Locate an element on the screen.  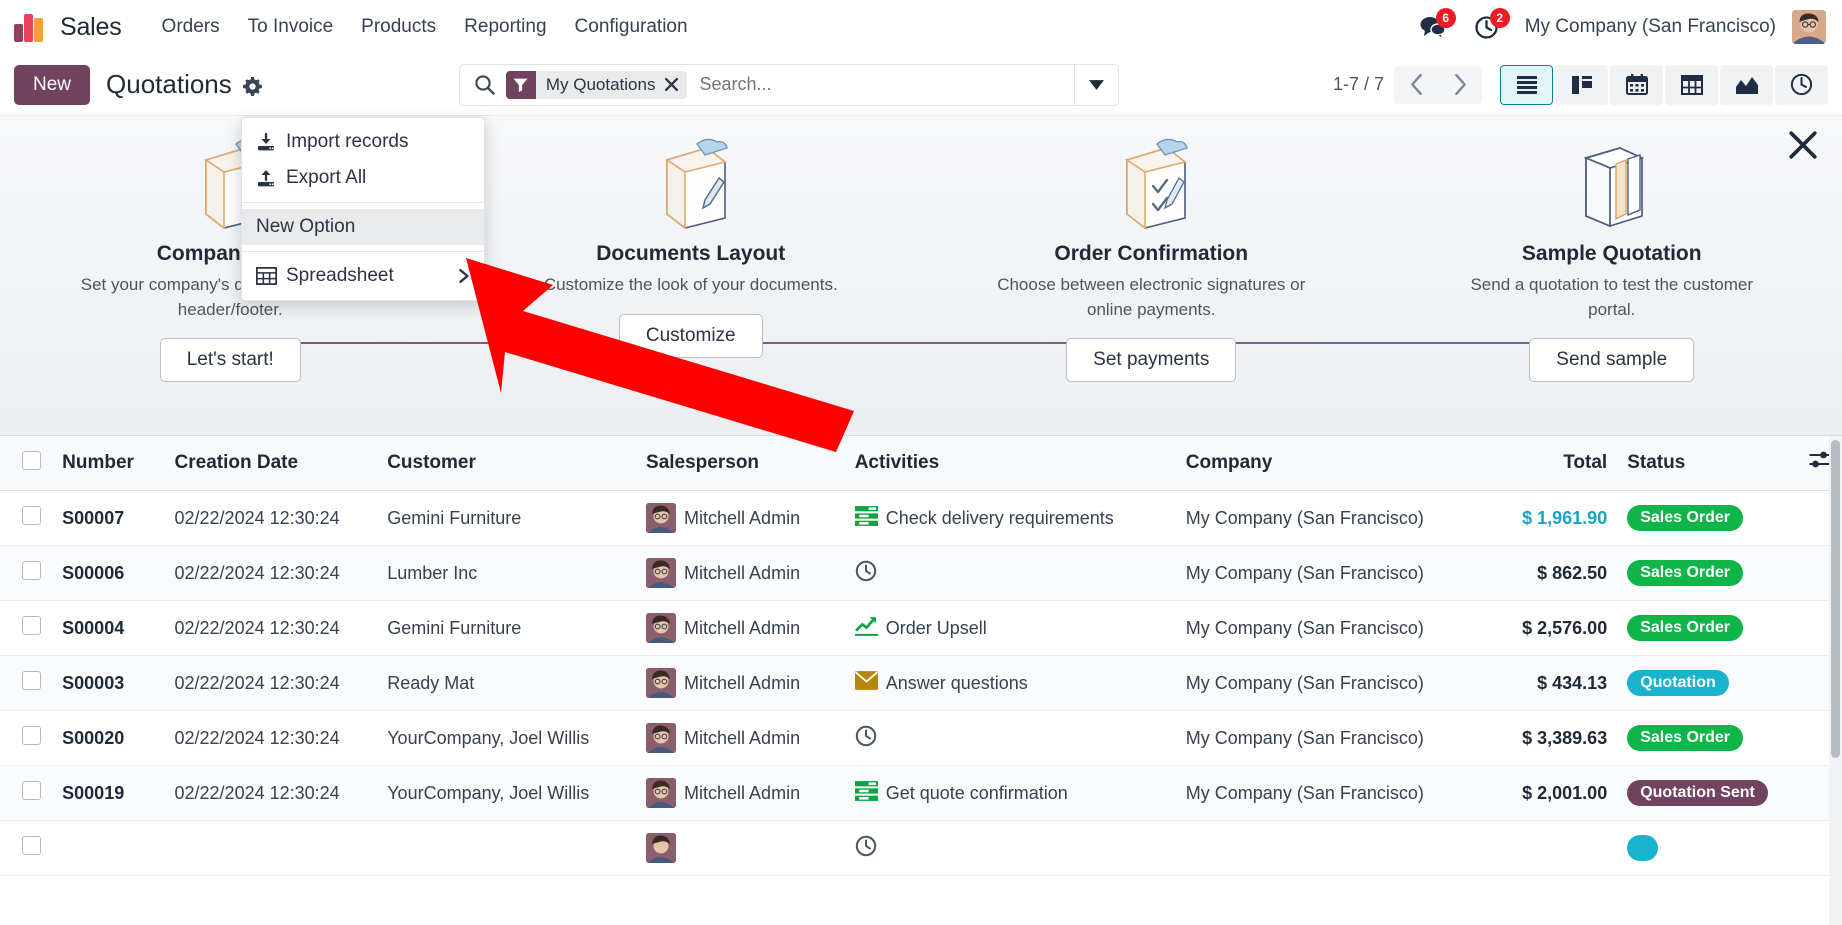
cell-number: S00019 is located at coordinates (93, 792).